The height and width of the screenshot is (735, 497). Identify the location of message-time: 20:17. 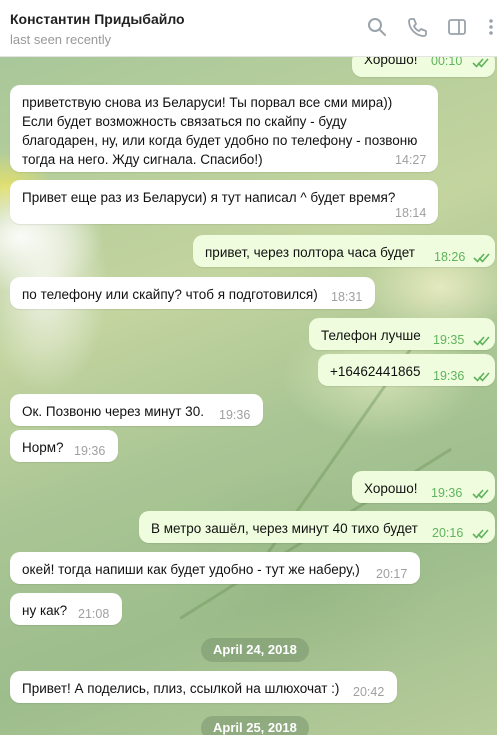
(392, 574).